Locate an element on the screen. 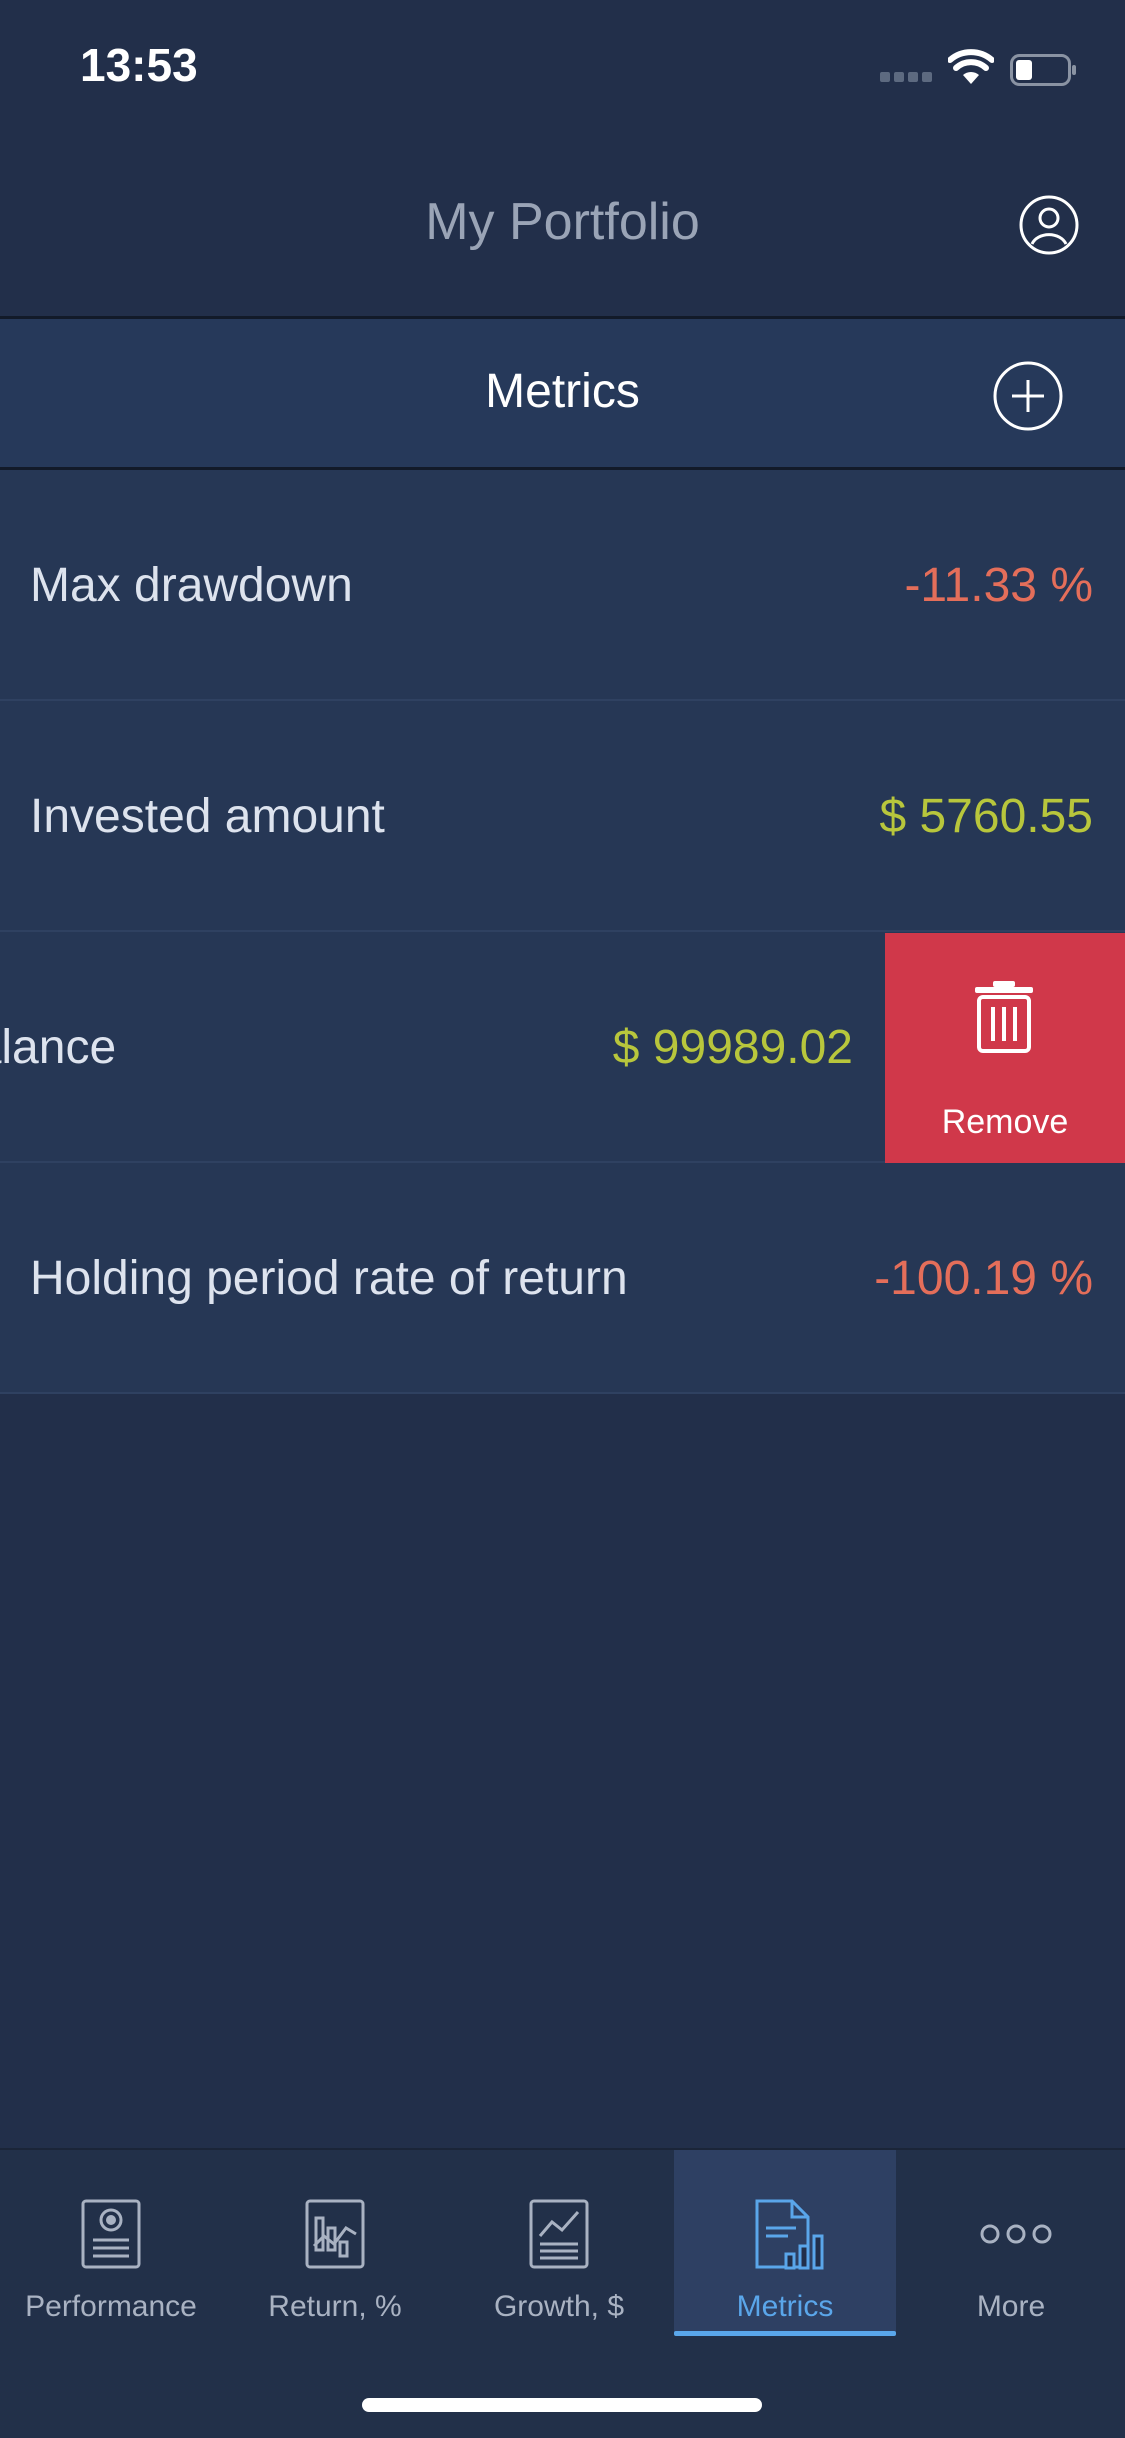  metric-value: -11.33 % is located at coordinates (998, 585).